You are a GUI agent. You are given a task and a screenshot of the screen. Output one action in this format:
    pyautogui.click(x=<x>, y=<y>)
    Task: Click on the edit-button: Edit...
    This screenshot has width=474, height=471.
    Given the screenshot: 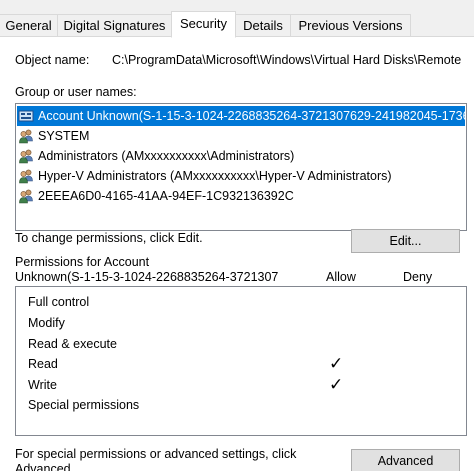 What is the action you would take?
    pyautogui.click(x=405, y=241)
    